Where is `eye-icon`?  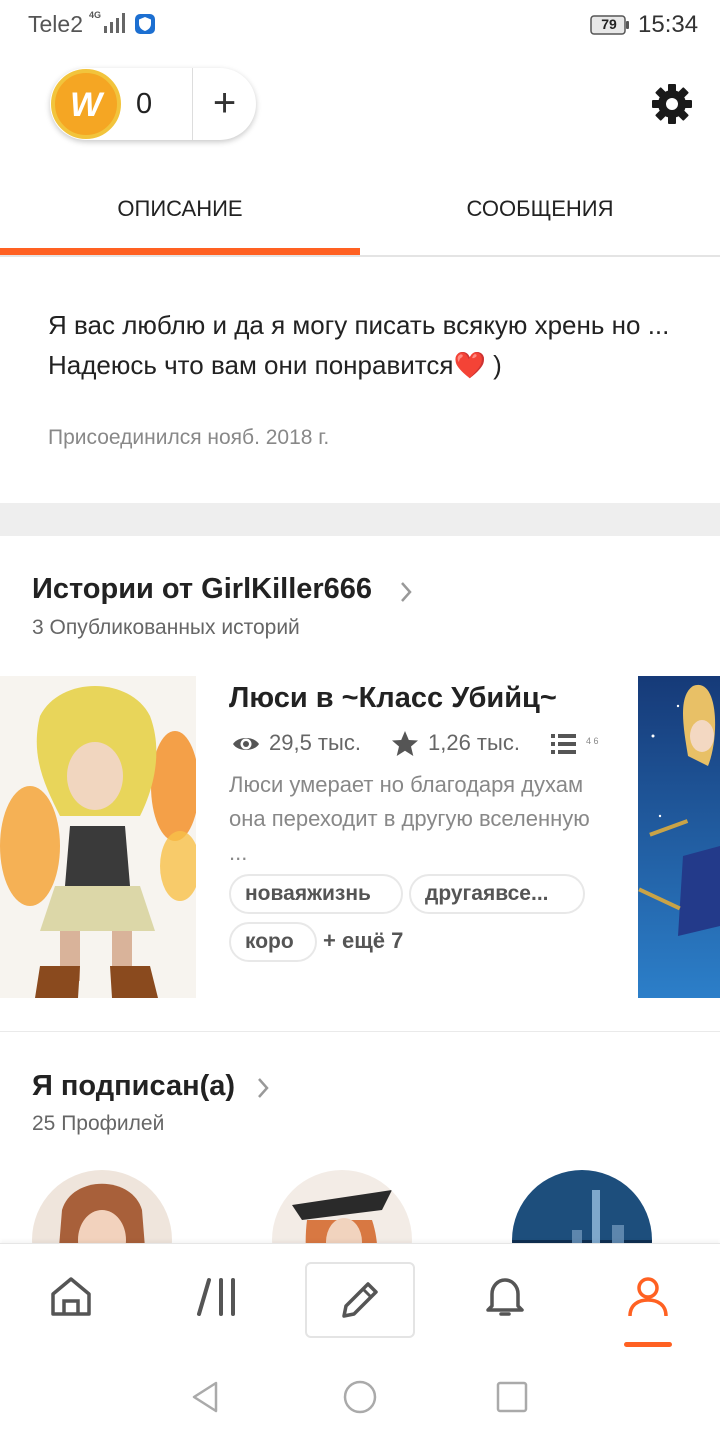
eye-icon is located at coordinates (246, 744).